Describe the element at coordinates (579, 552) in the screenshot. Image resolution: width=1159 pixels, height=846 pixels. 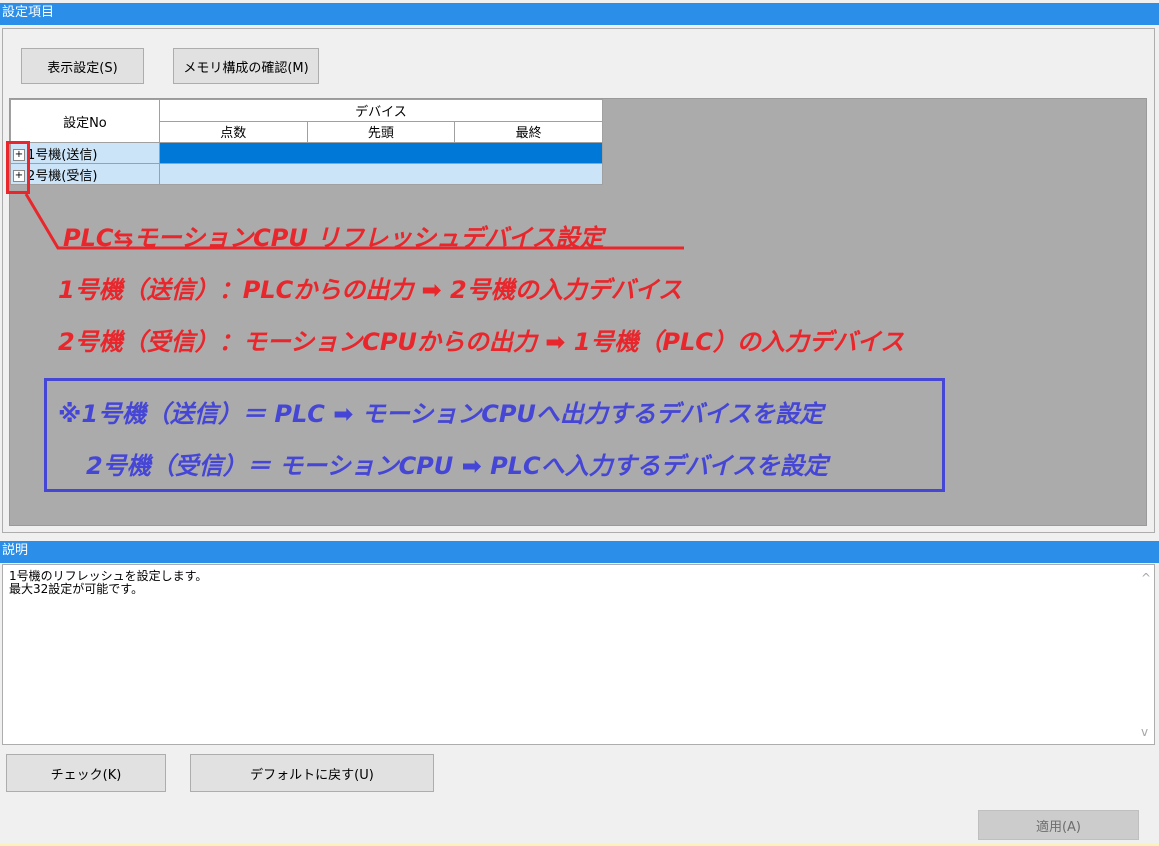
I see `description-section-title: 説明` at that location.